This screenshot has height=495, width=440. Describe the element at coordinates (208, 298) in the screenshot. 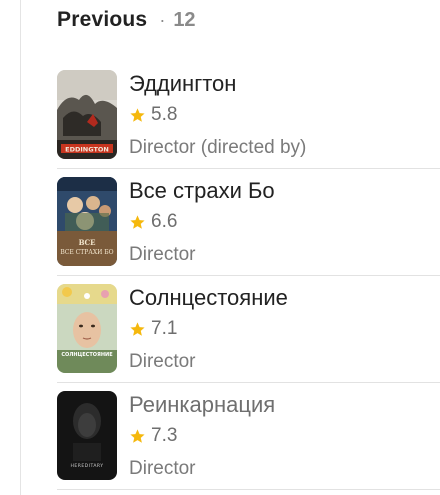

I see `movie-title: Солнцестояние` at that location.